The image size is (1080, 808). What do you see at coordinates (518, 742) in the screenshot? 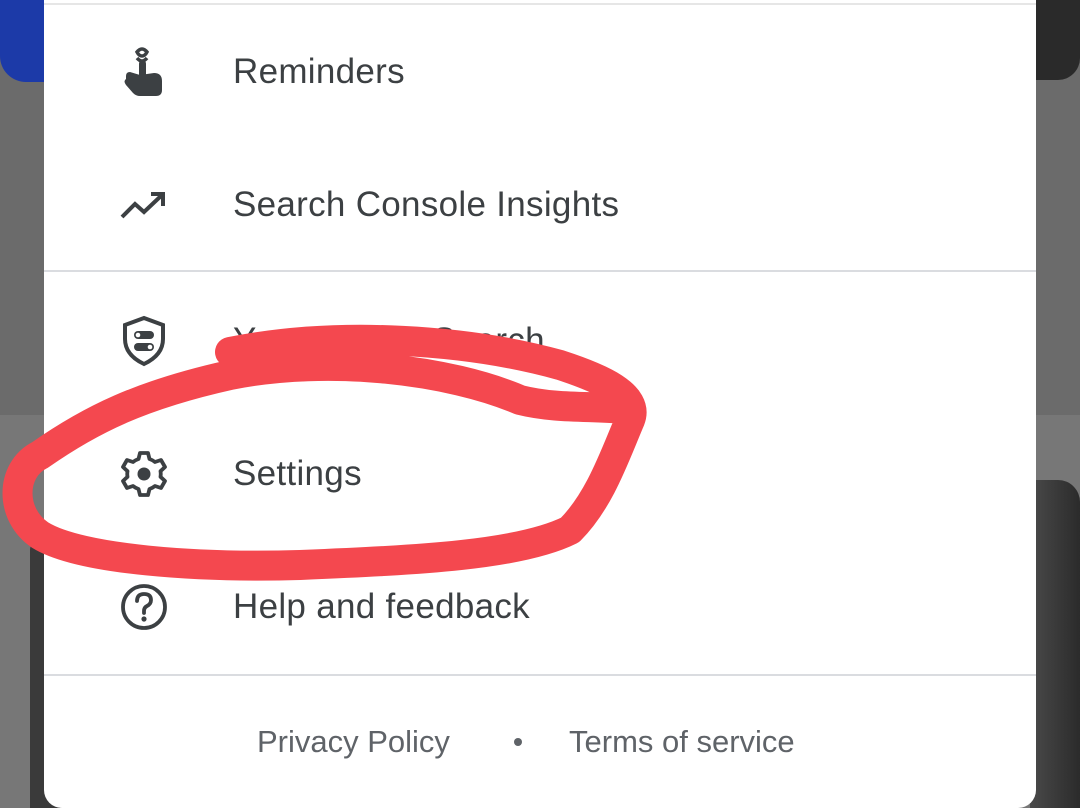
I see `footer-separator-dot` at bounding box center [518, 742].